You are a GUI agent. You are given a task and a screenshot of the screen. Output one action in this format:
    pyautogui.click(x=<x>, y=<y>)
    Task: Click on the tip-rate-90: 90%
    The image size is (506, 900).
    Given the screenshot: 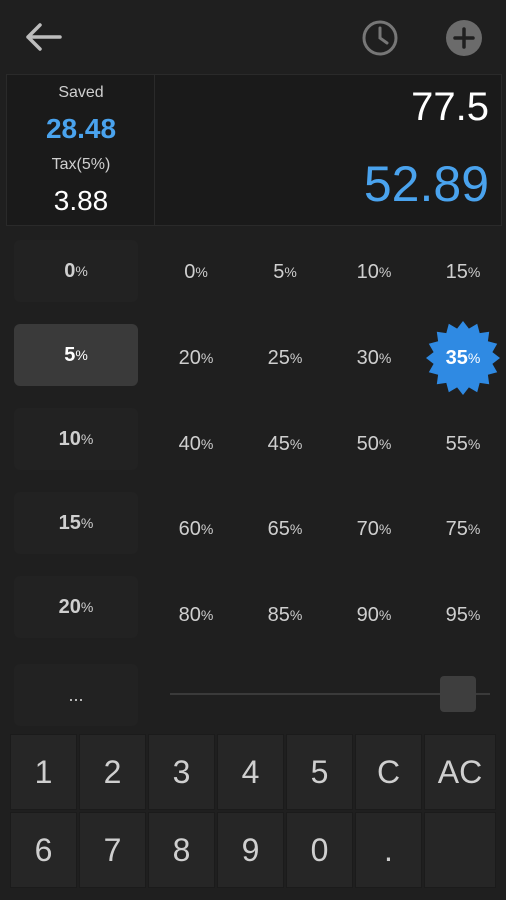 What is the action you would take?
    pyautogui.click(x=374, y=615)
    